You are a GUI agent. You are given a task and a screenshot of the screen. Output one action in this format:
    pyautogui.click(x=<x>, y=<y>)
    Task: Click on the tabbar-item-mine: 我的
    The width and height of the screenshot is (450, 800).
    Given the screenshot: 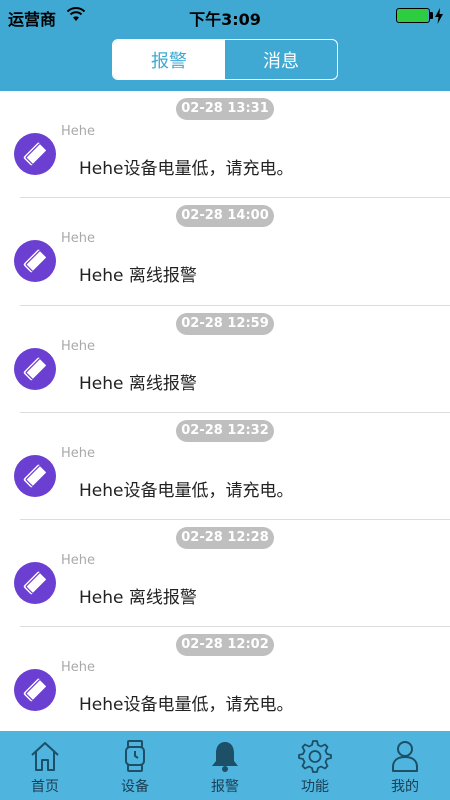 What is the action you would take?
    pyautogui.click(x=405, y=765)
    